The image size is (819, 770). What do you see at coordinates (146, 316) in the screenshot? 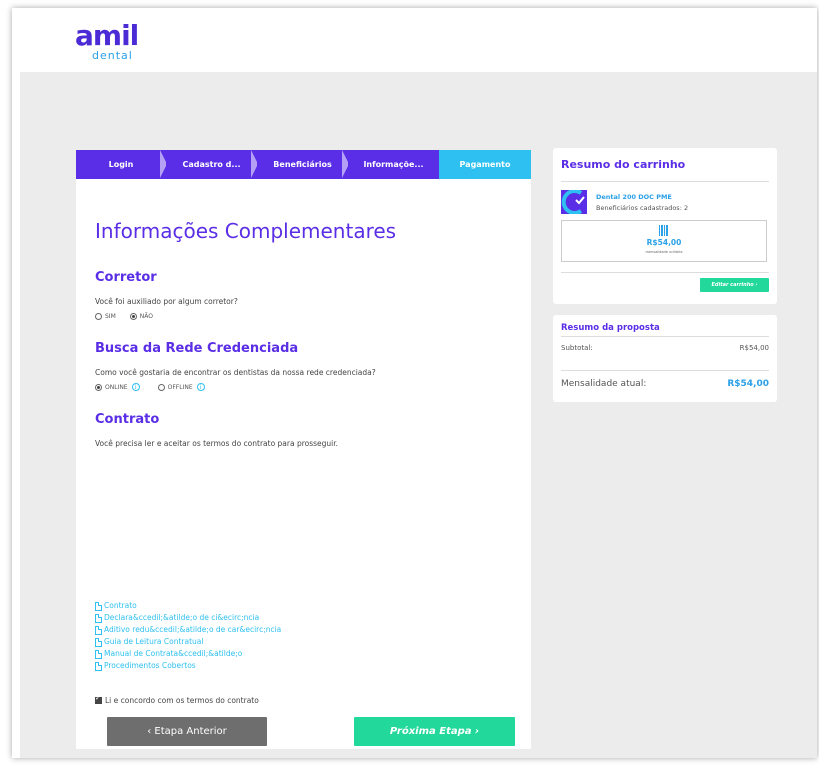
I see `radio-nao-label: NÃO` at bounding box center [146, 316].